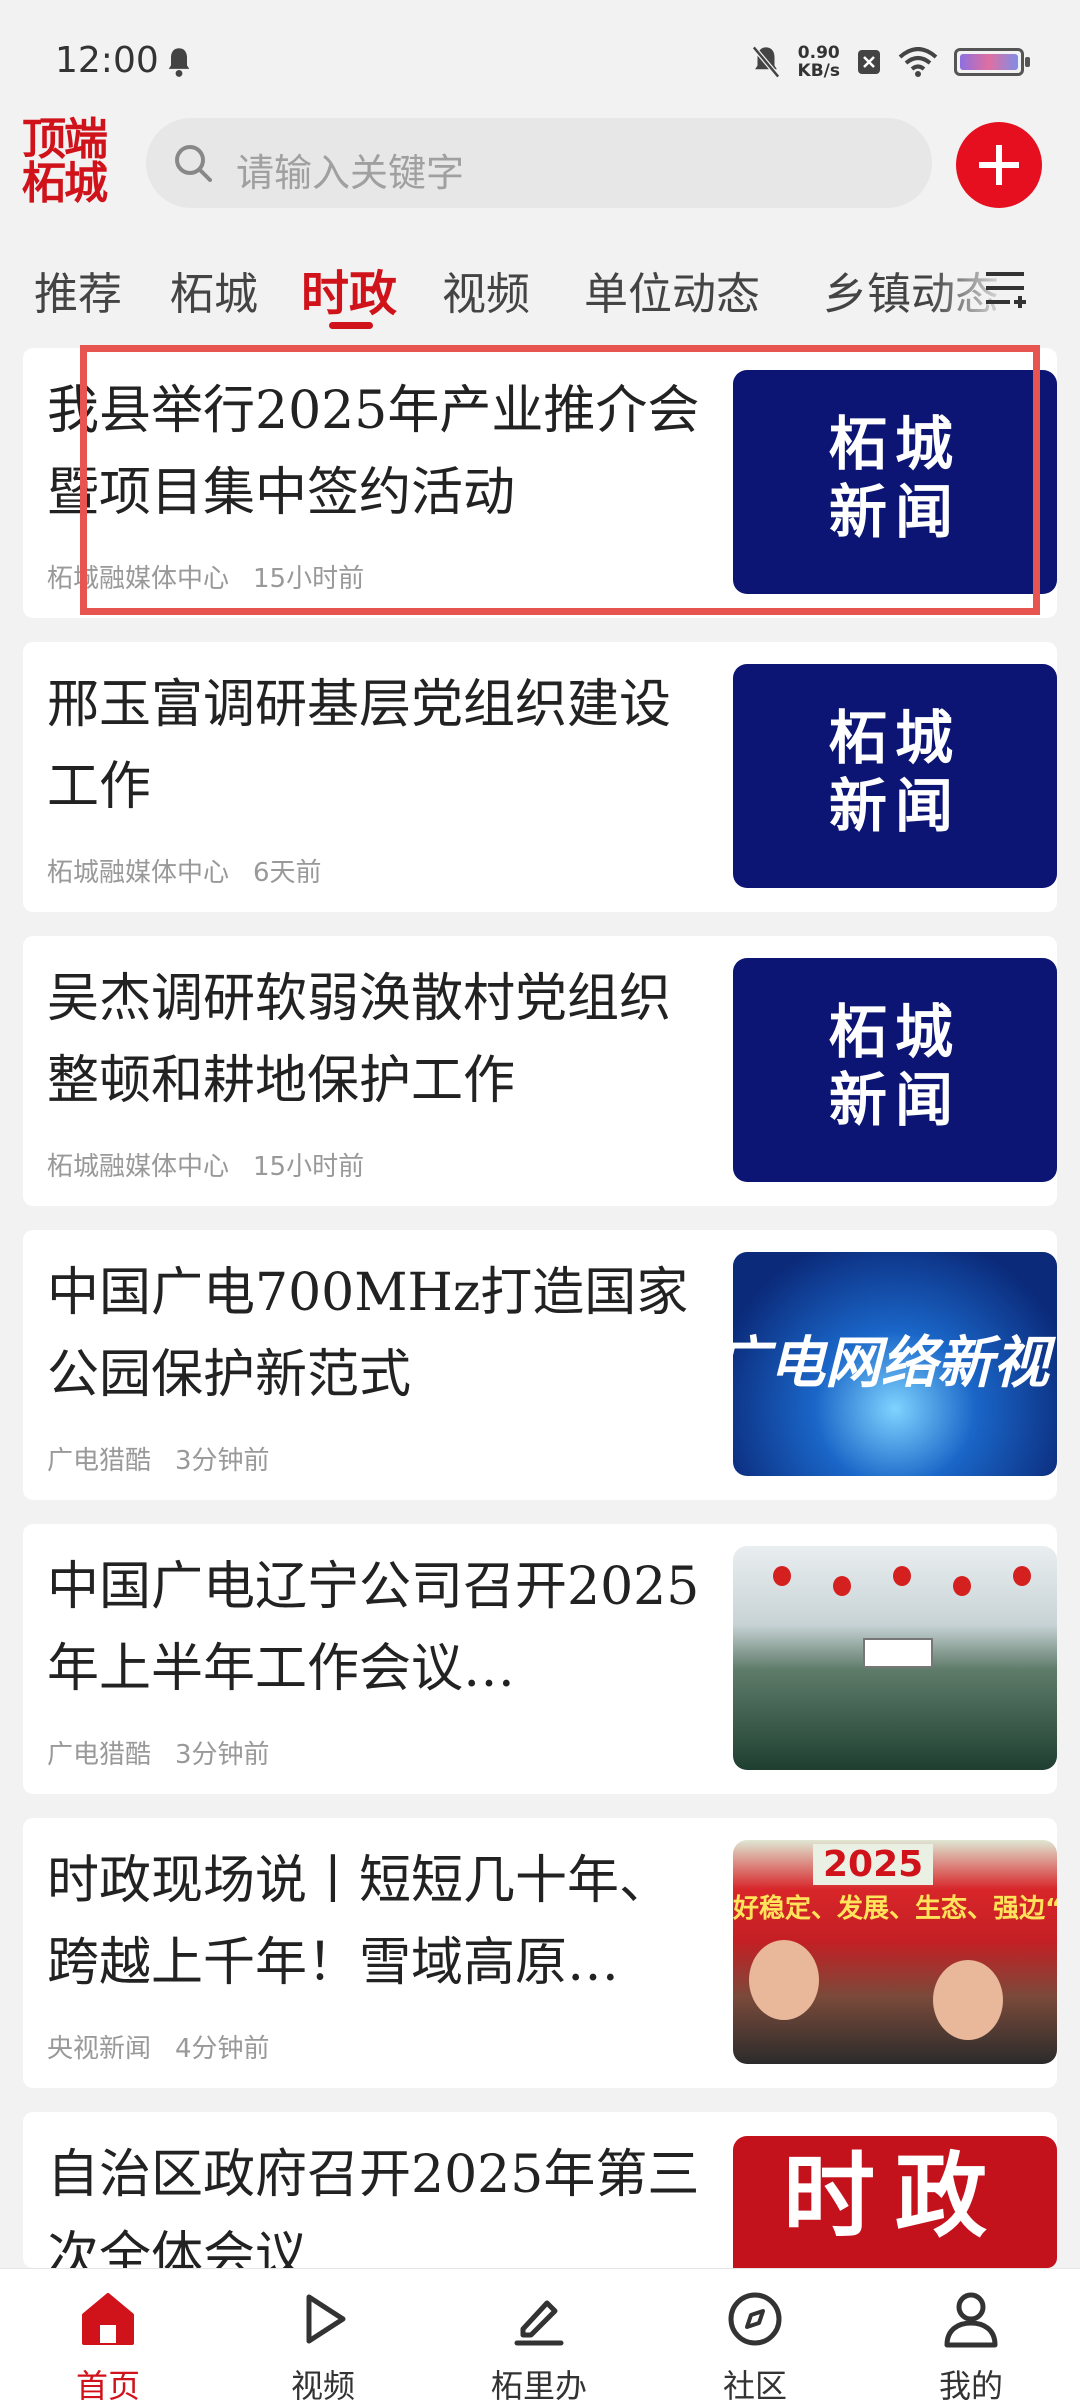 This screenshot has height=2408, width=1080. I want to click on status-time: 12:00, so click(107, 60).